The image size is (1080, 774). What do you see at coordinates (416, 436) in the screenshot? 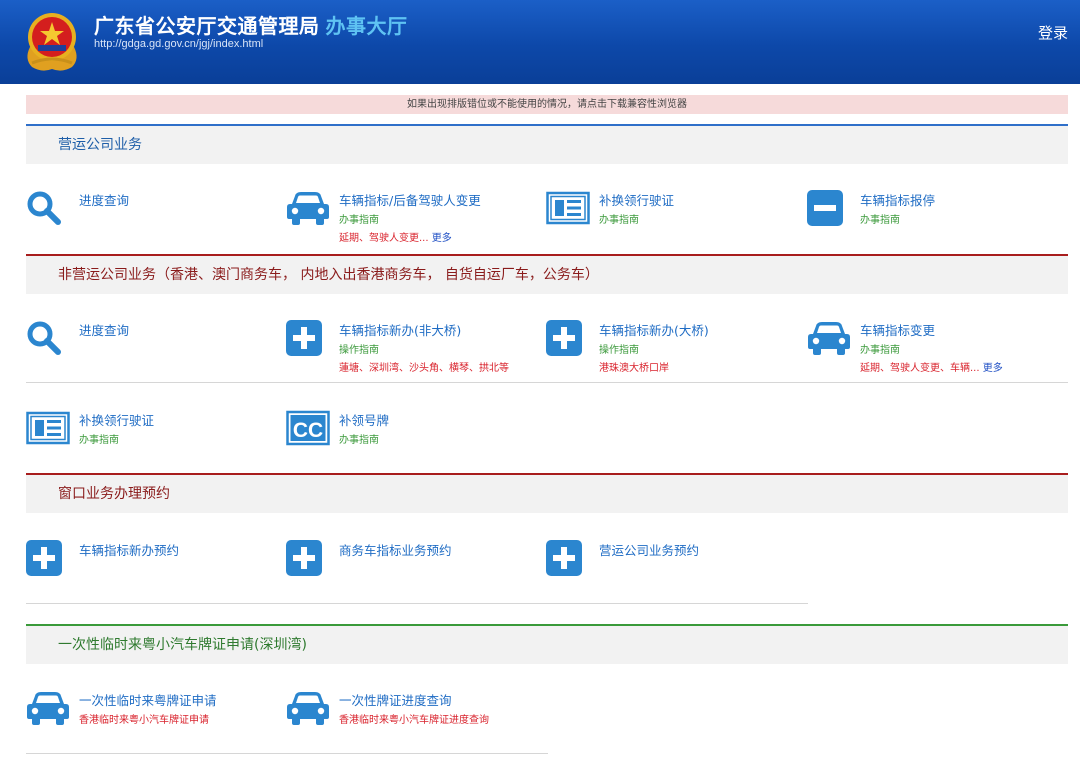
I see `service-item-plate-replace: 补领号牌 办事指南` at bounding box center [416, 436].